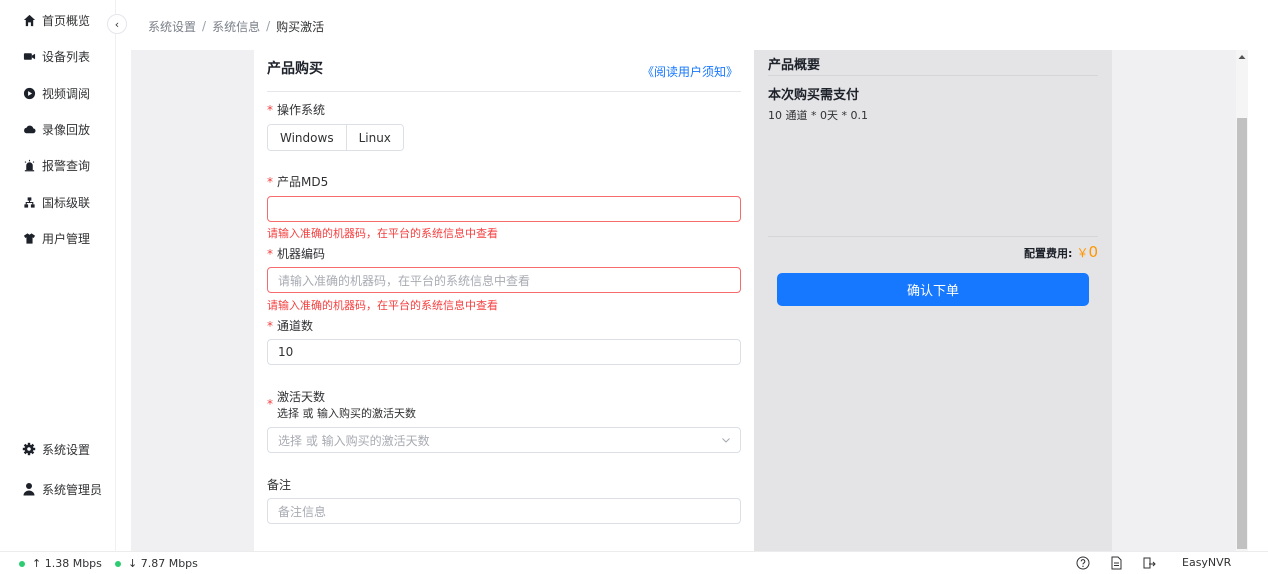 The image size is (1268, 574). I want to click on summary-title: 产品概要, so click(794, 65).